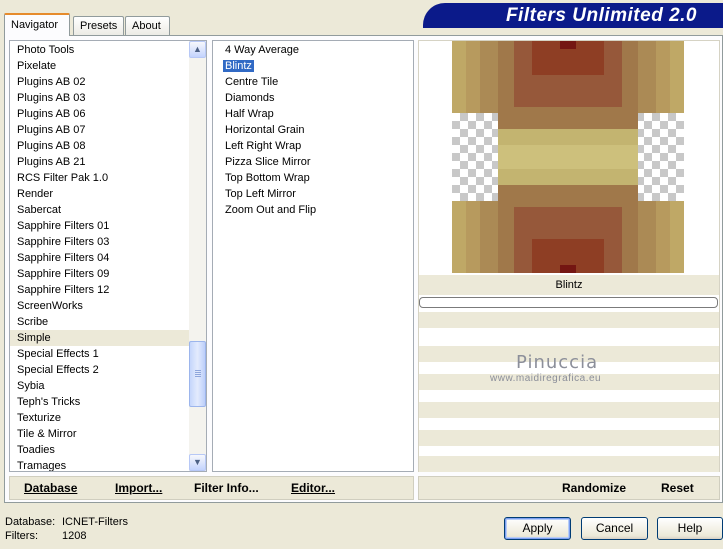  What do you see at coordinates (197, 374) in the screenshot?
I see `scroll-thumb` at bounding box center [197, 374].